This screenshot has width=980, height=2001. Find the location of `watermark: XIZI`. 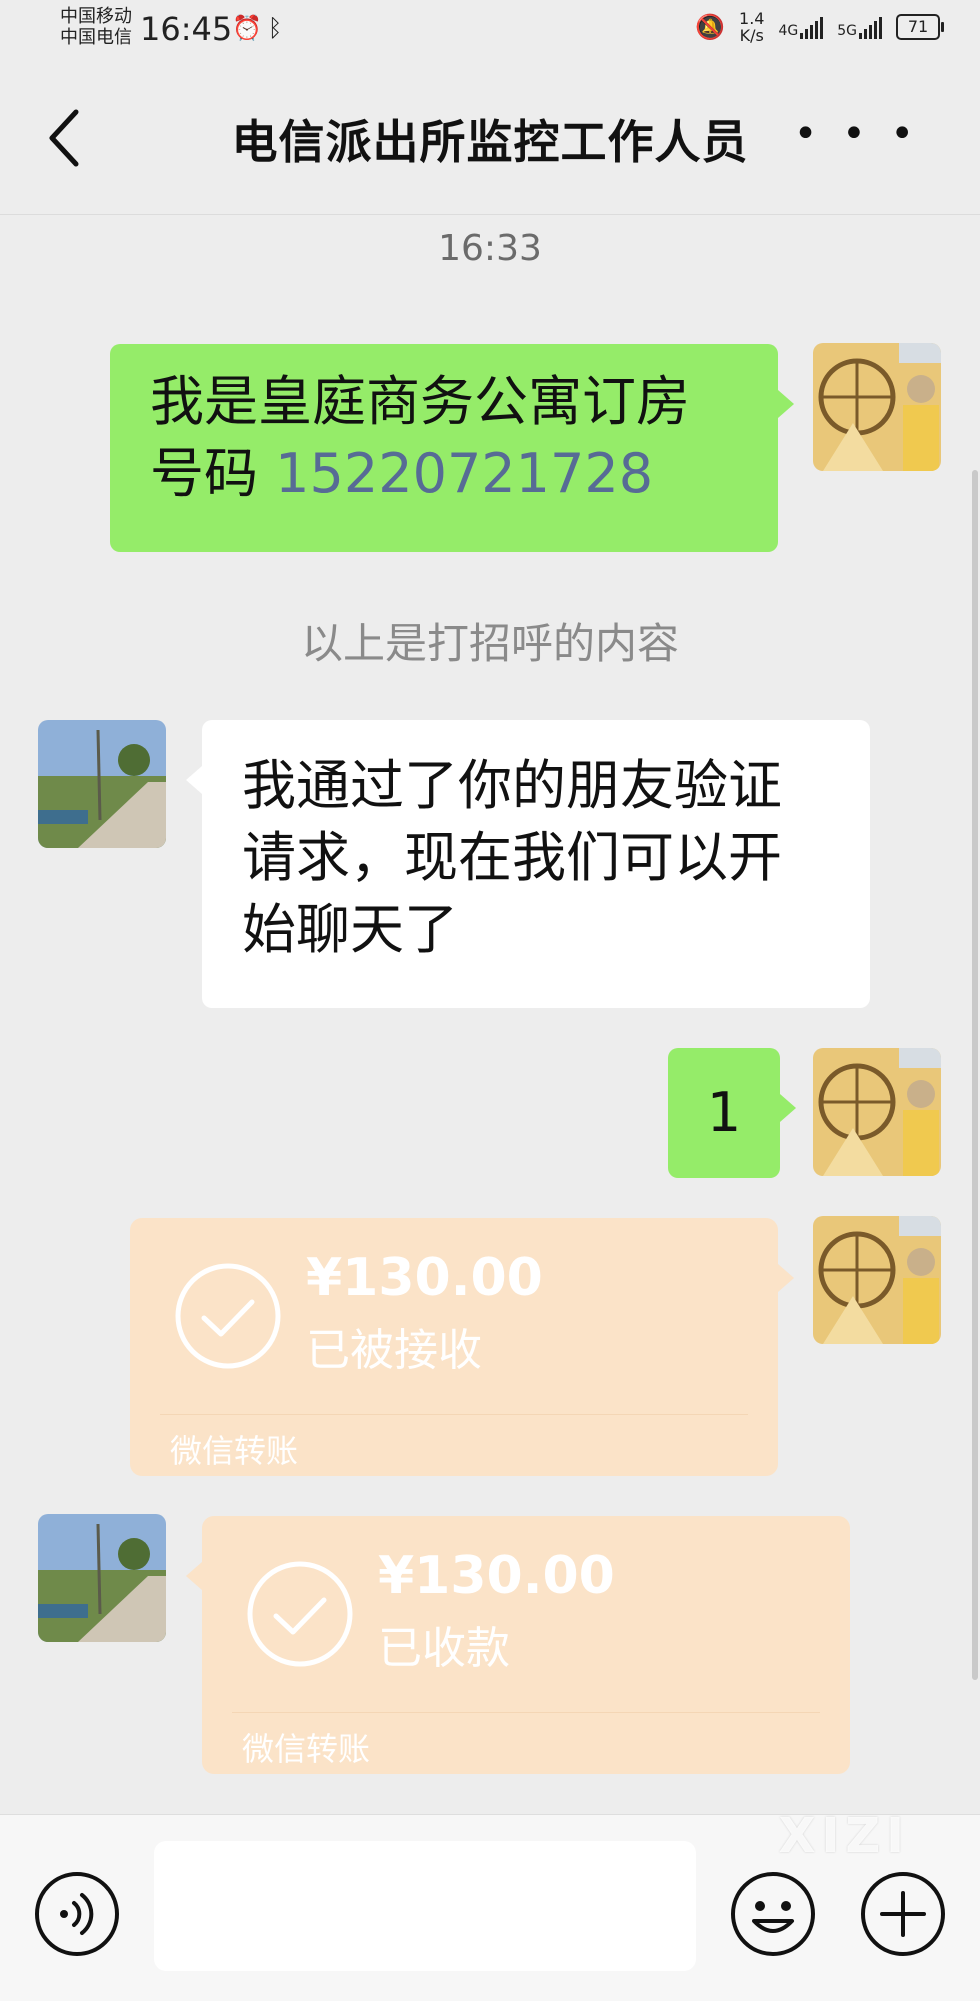

watermark: XIZI is located at coordinates (844, 1836).